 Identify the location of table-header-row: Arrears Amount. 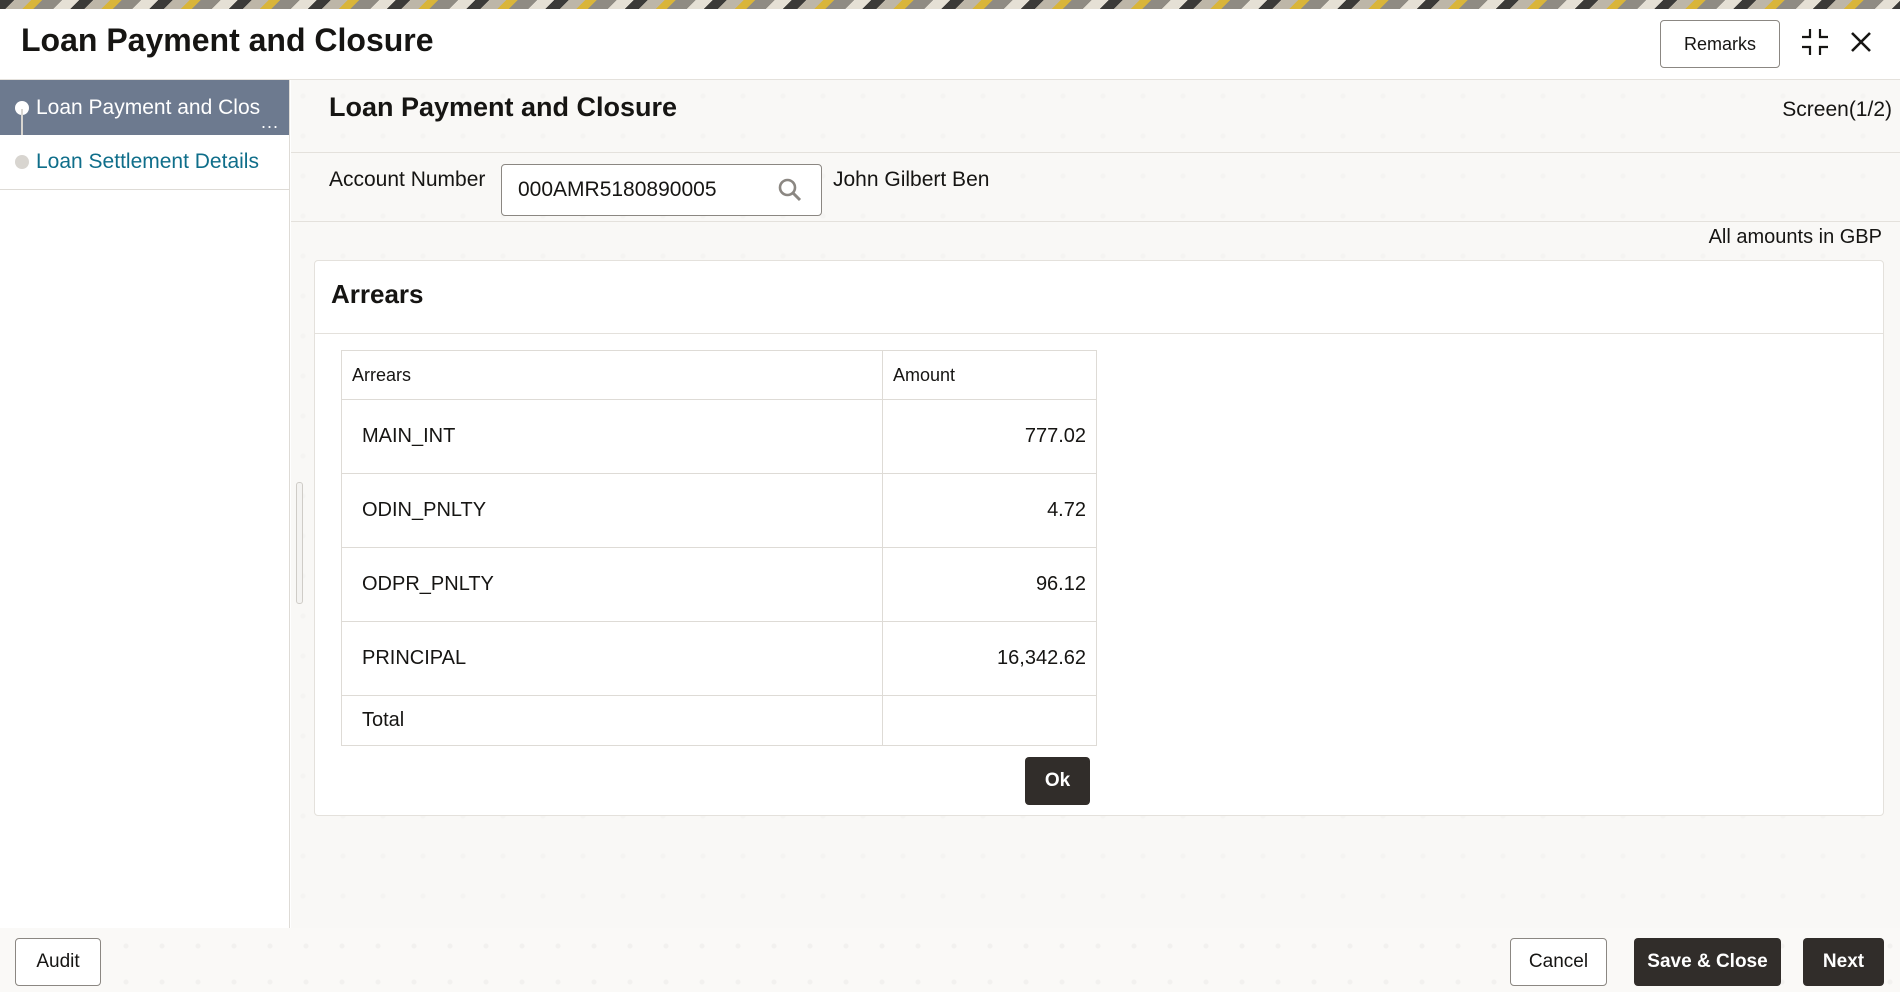
(719, 375).